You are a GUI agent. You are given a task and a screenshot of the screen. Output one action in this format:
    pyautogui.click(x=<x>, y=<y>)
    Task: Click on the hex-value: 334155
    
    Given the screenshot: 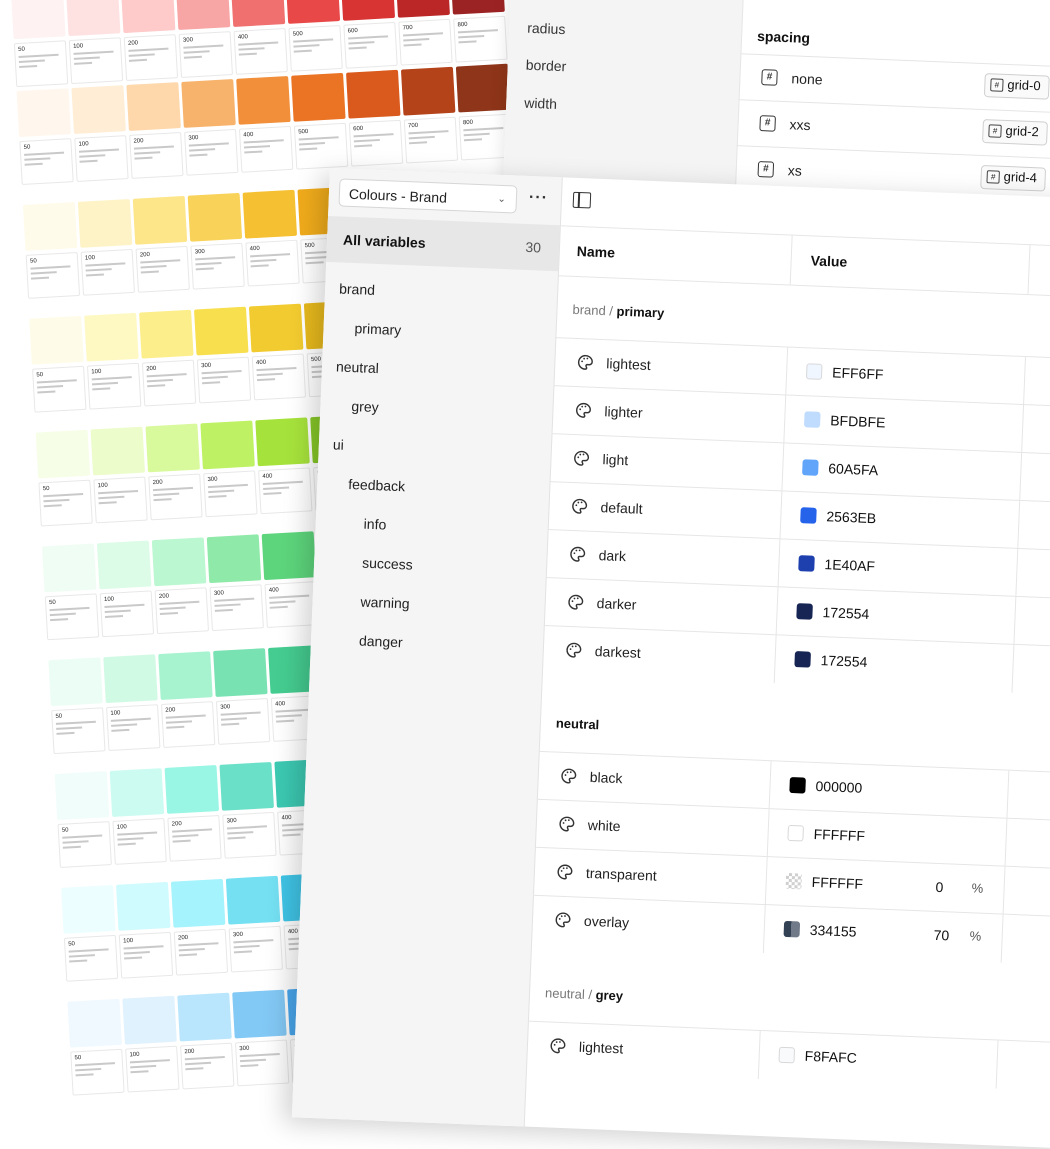 What is the action you would take?
    pyautogui.click(x=832, y=931)
    